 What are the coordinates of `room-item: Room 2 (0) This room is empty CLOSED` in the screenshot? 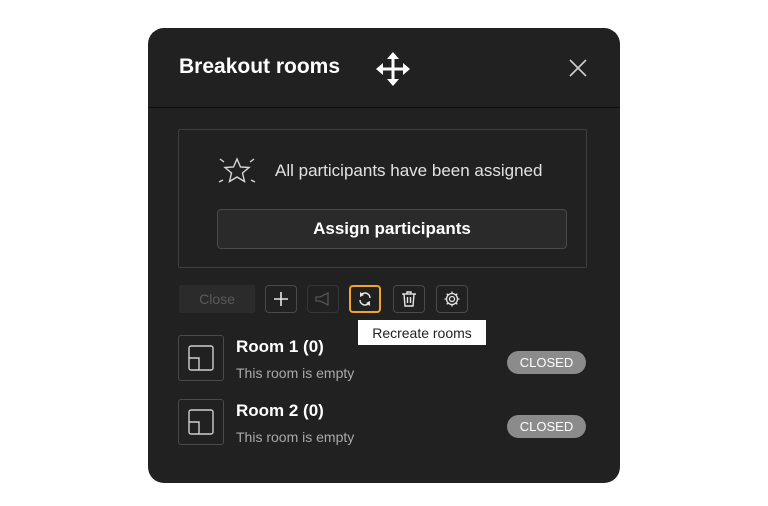 It's located at (388, 424).